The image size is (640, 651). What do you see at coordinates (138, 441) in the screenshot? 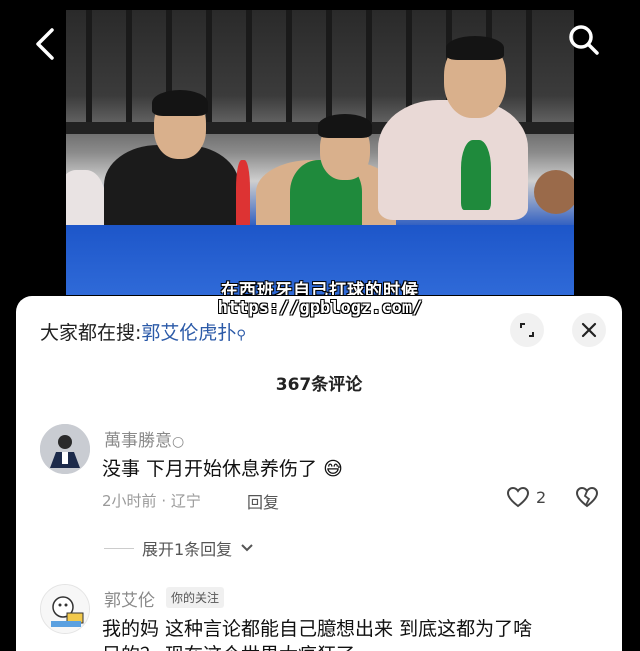
I see `author-name: 萬事勝意` at bounding box center [138, 441].